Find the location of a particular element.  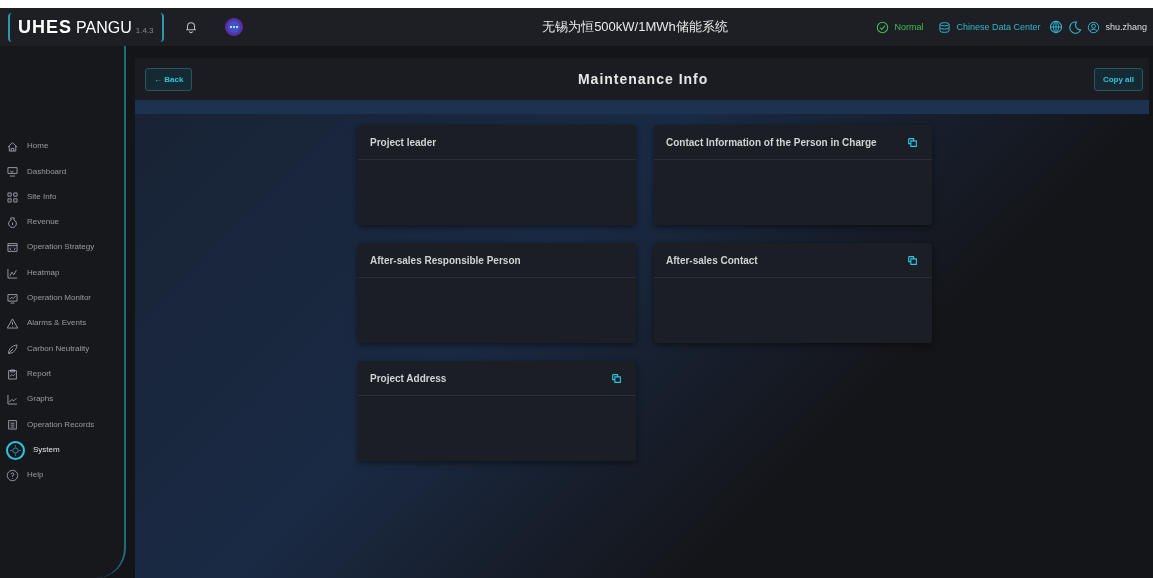

site-title: 无锡为恒500kW/1MWh储能系统 is located at coordinates (635, 27).